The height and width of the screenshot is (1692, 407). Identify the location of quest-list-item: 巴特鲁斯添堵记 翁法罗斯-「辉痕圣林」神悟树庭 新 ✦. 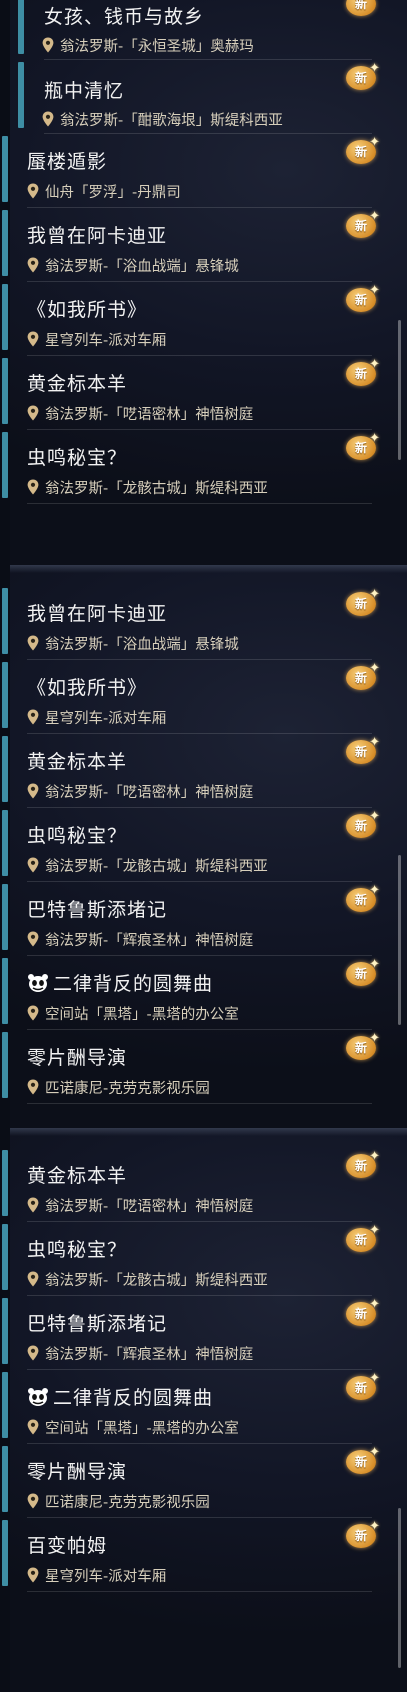
(190, 917).